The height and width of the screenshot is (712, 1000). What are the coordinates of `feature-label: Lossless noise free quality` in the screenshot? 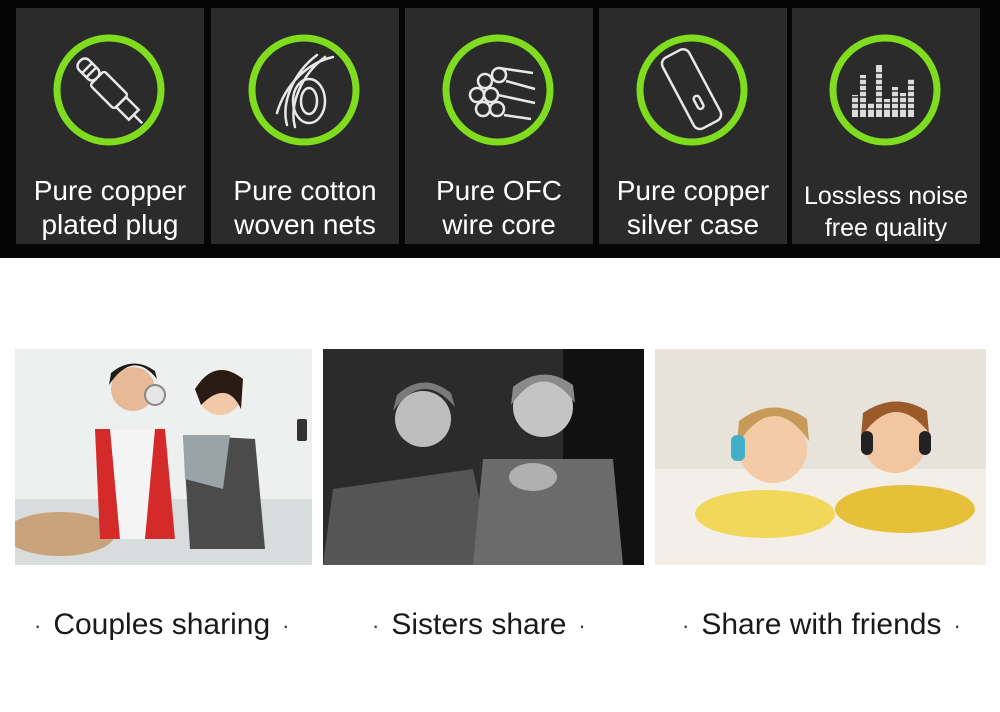 It's located at (886, 212).